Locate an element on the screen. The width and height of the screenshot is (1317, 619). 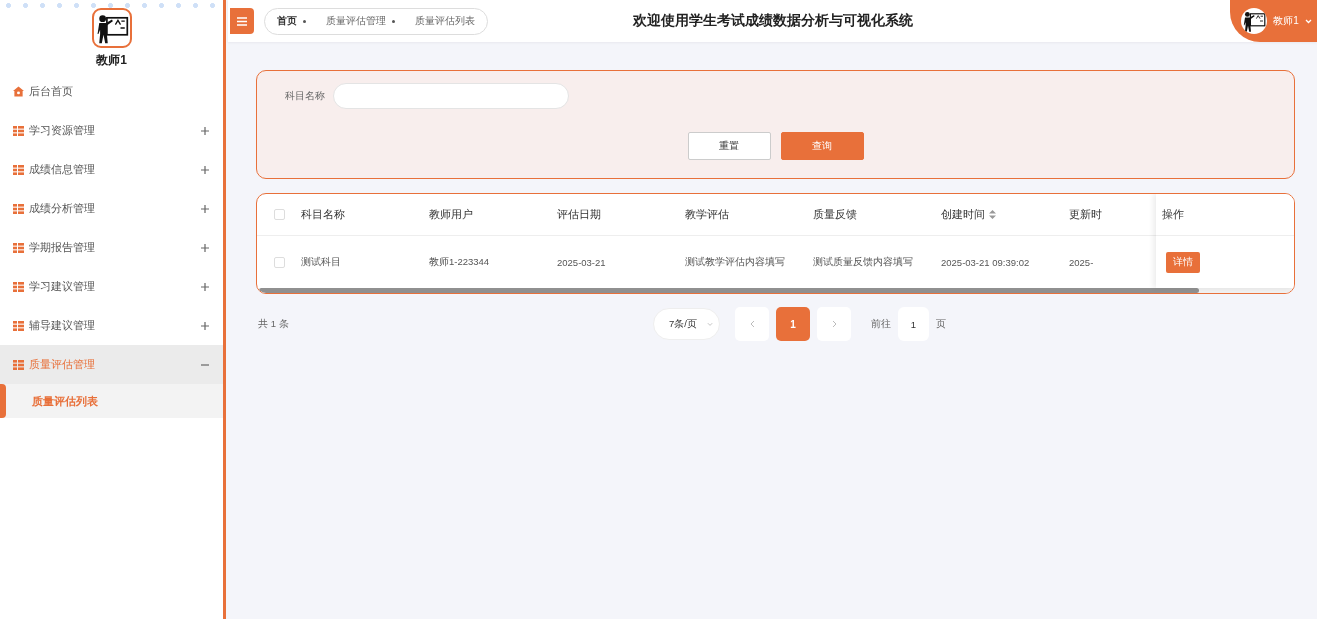
total-count: 共 1 条 is located at coordinates (273, 324).